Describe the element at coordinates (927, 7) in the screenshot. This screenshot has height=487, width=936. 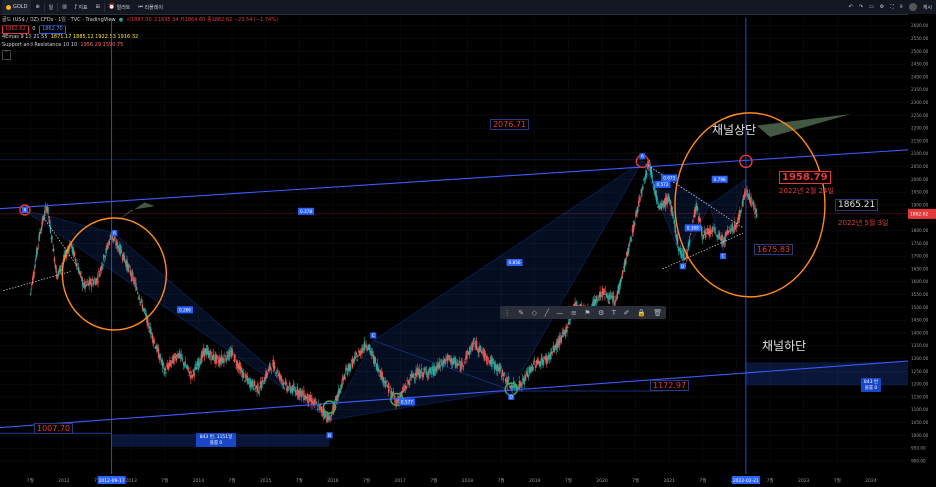
I see `publish-button: 게시` at that location.